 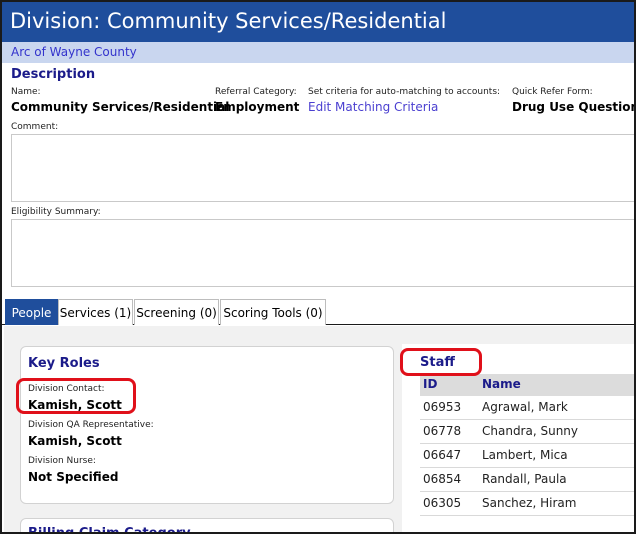 What do you see at coordinates (56, 212) in the screenshot?
I see `eligibility-label: Eligibility Summary:` at bounding box center [56, 212].